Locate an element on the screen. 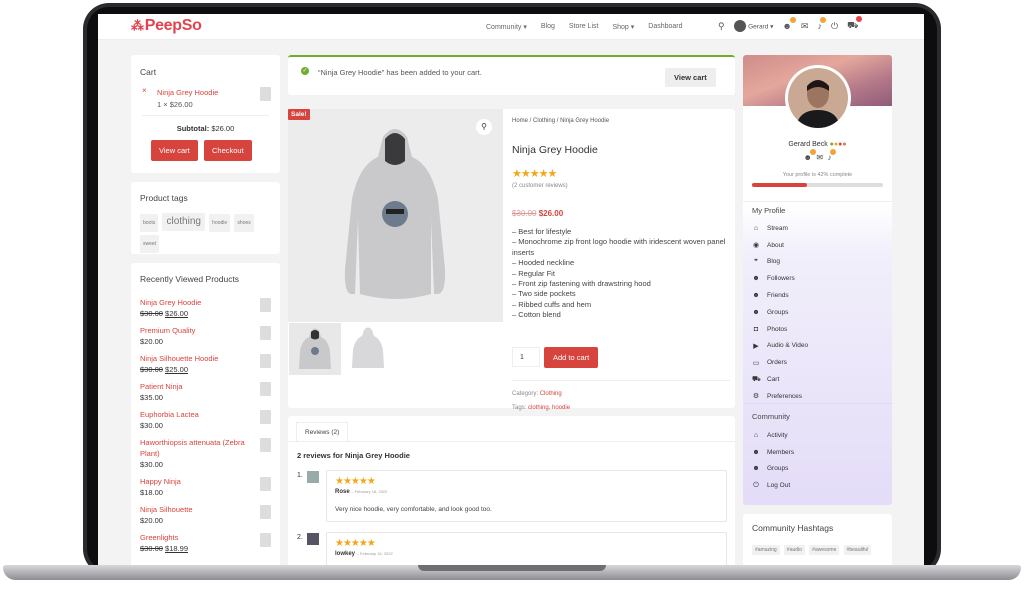 This screenshot has height=595, width=1024. feature-item: – Two side pockets is located at coordinates (544, 294).